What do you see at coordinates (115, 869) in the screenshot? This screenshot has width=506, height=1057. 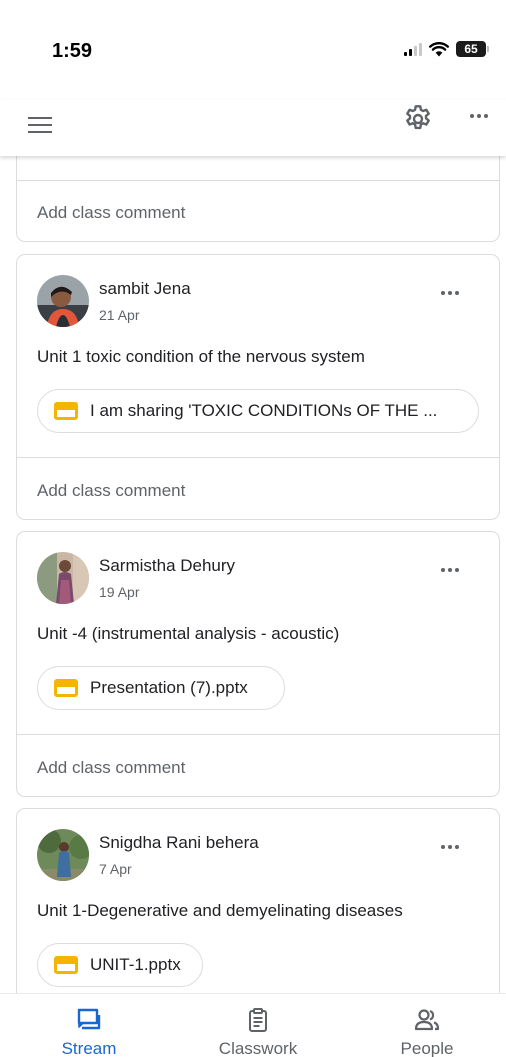 I see `post-date: 7 Apr` at bounding box center [115, 869].